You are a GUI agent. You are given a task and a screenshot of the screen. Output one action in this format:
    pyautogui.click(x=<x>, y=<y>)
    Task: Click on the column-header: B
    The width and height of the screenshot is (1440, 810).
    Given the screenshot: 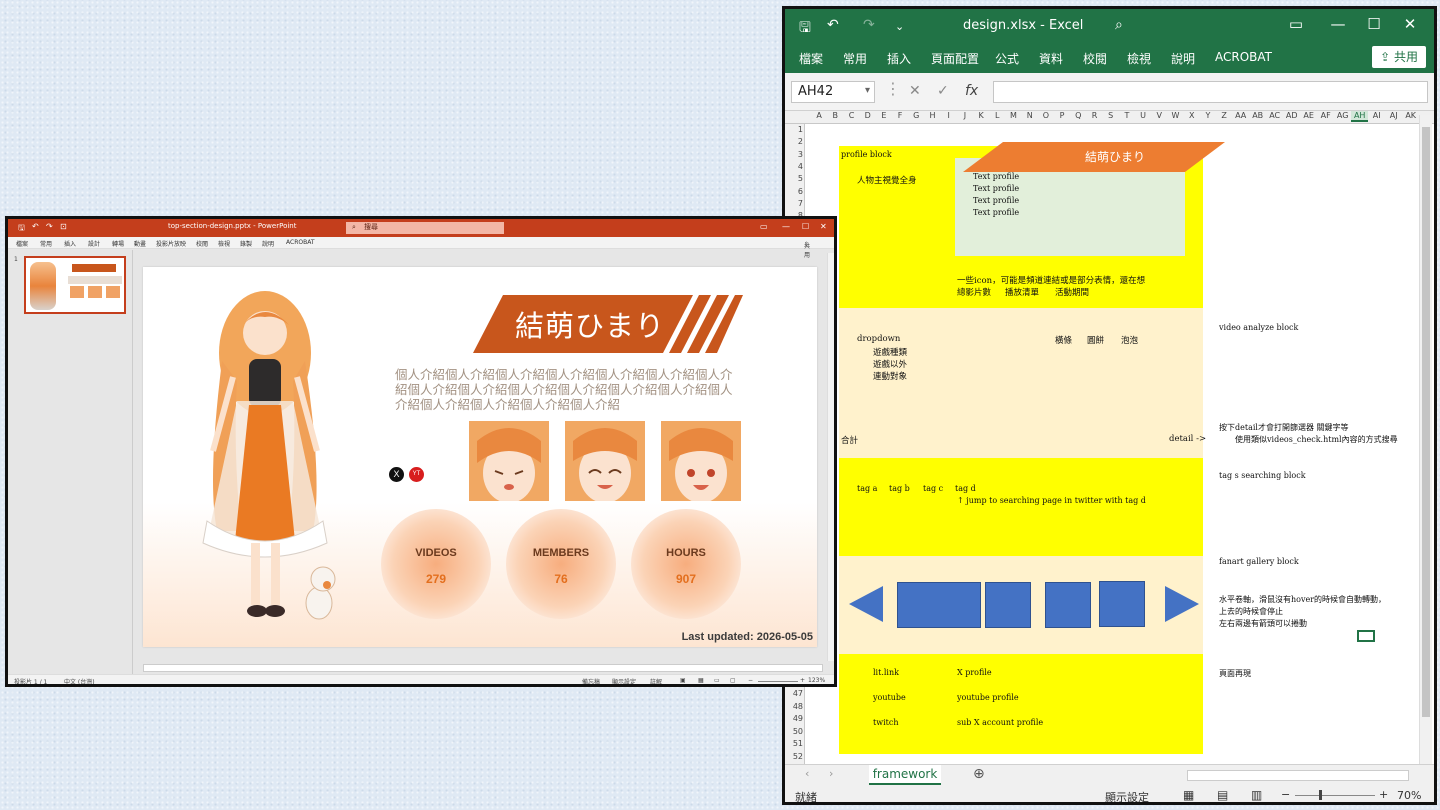 What is the action you would take?
    pyautogui.click(x=835, y=115)
    